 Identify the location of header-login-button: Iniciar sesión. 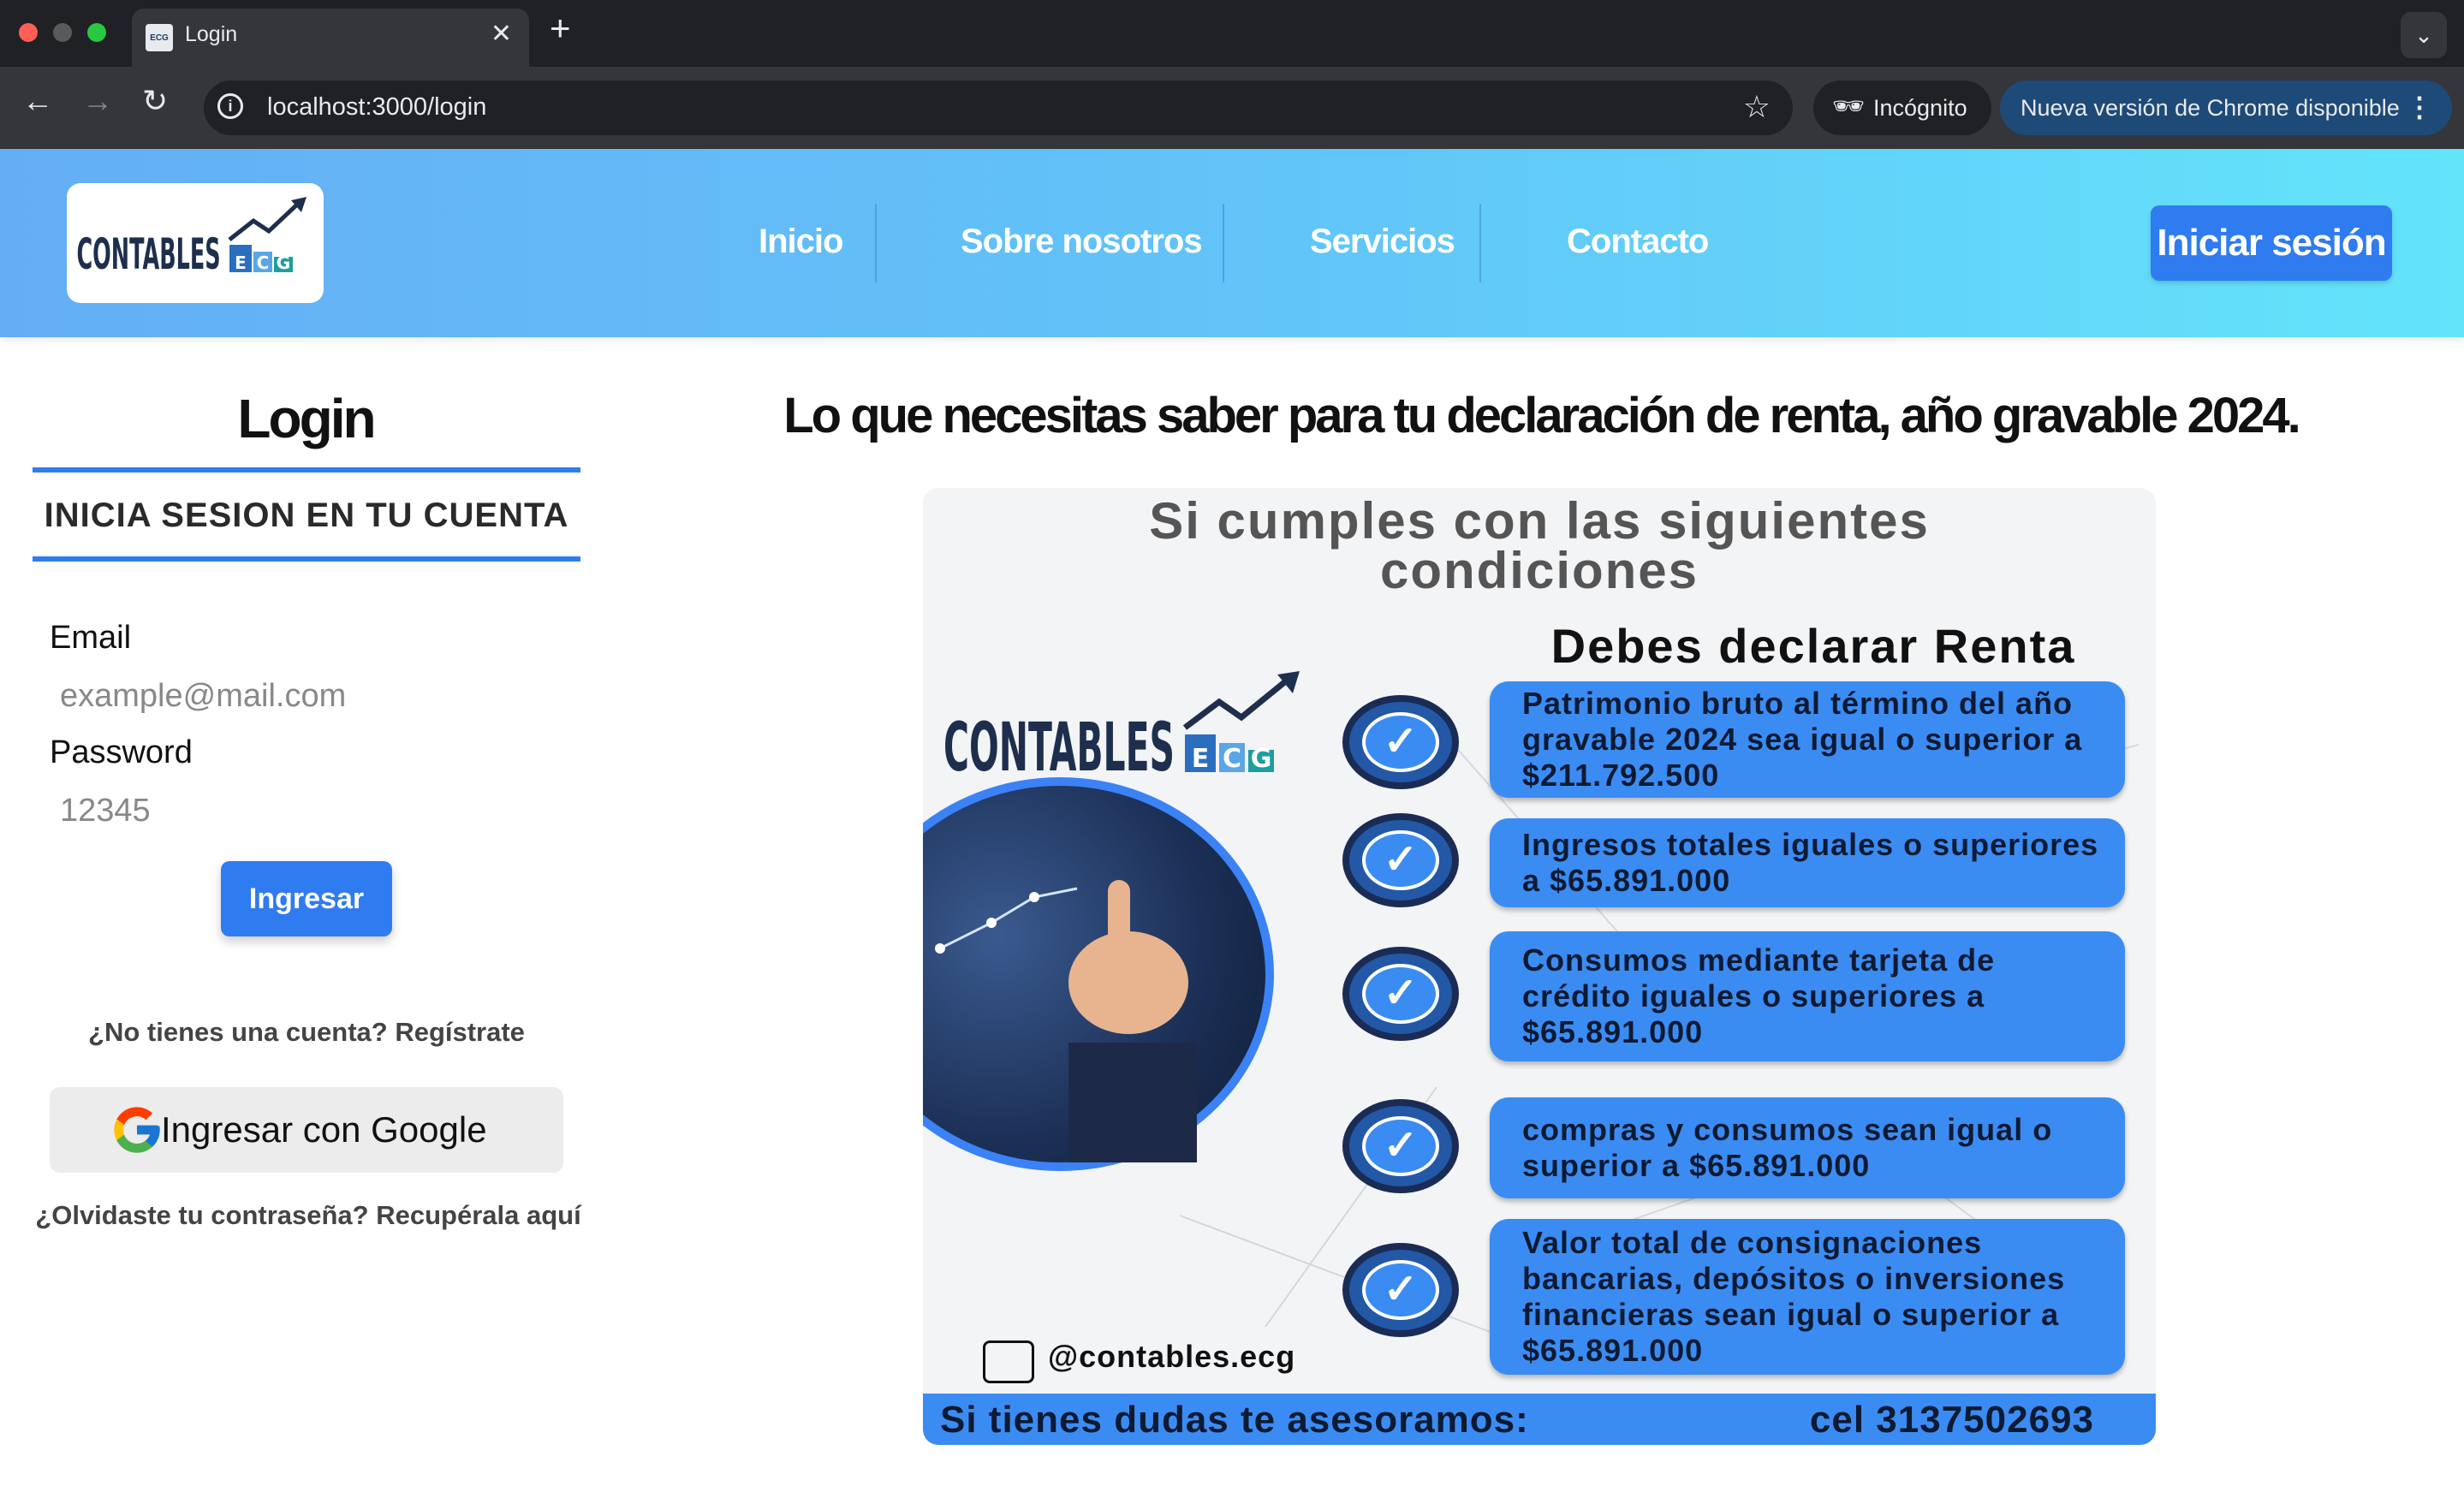
(2271, 243).